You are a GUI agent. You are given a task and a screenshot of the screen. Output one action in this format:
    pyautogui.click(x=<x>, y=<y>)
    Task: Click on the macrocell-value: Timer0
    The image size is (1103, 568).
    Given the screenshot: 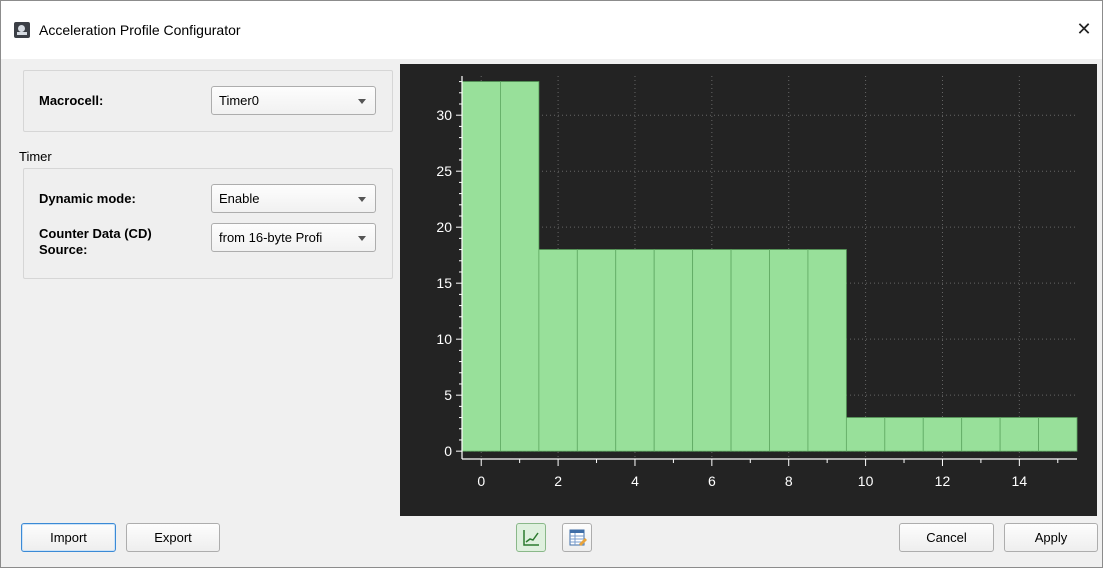 What is the action you would take?
    pyautogui.click(x=239, y=100)
    